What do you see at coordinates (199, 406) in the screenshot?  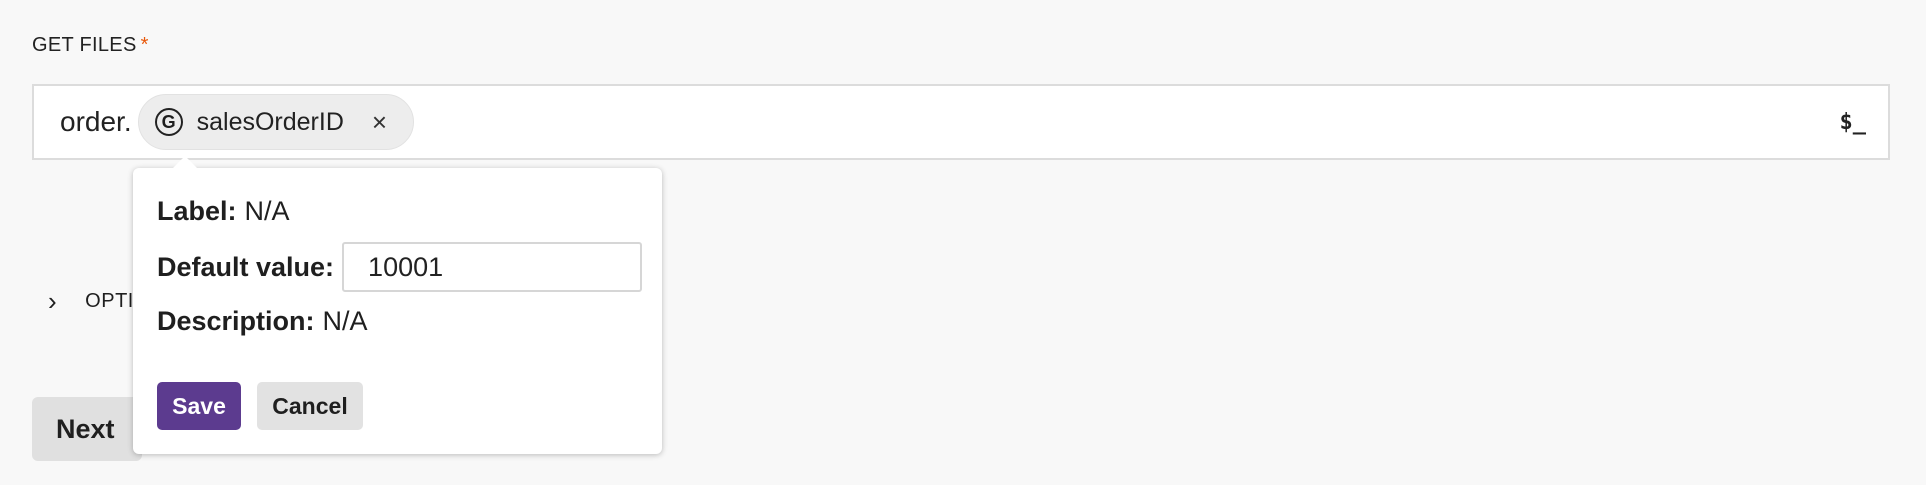 I see `save-button: Save` at bounding box center [199, 406].